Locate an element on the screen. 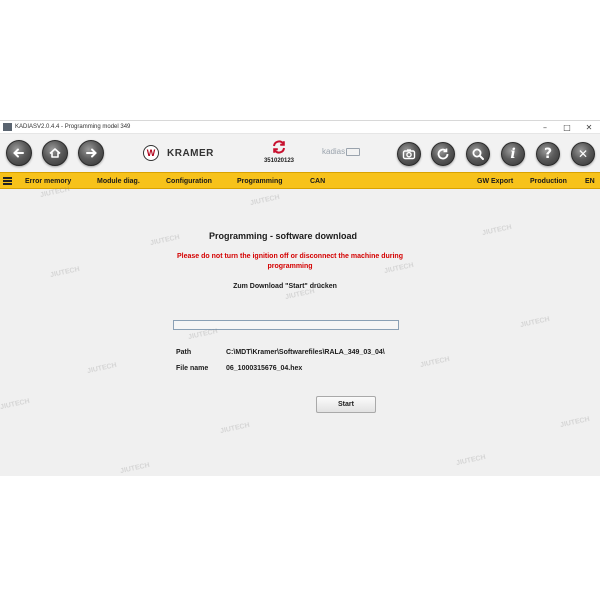  kadias-logo-text: kadias is located at coordinates (334, 151).